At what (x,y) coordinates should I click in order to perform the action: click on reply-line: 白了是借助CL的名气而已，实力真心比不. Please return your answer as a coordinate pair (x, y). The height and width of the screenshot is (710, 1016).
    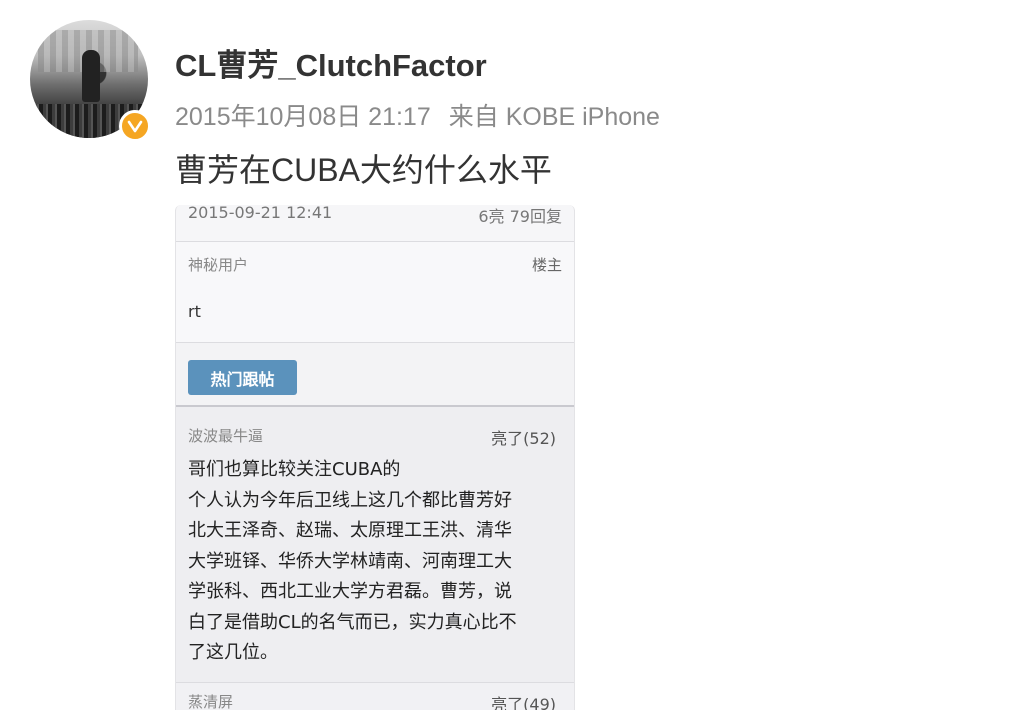
    Looking at the image, I should click on (352, 622).